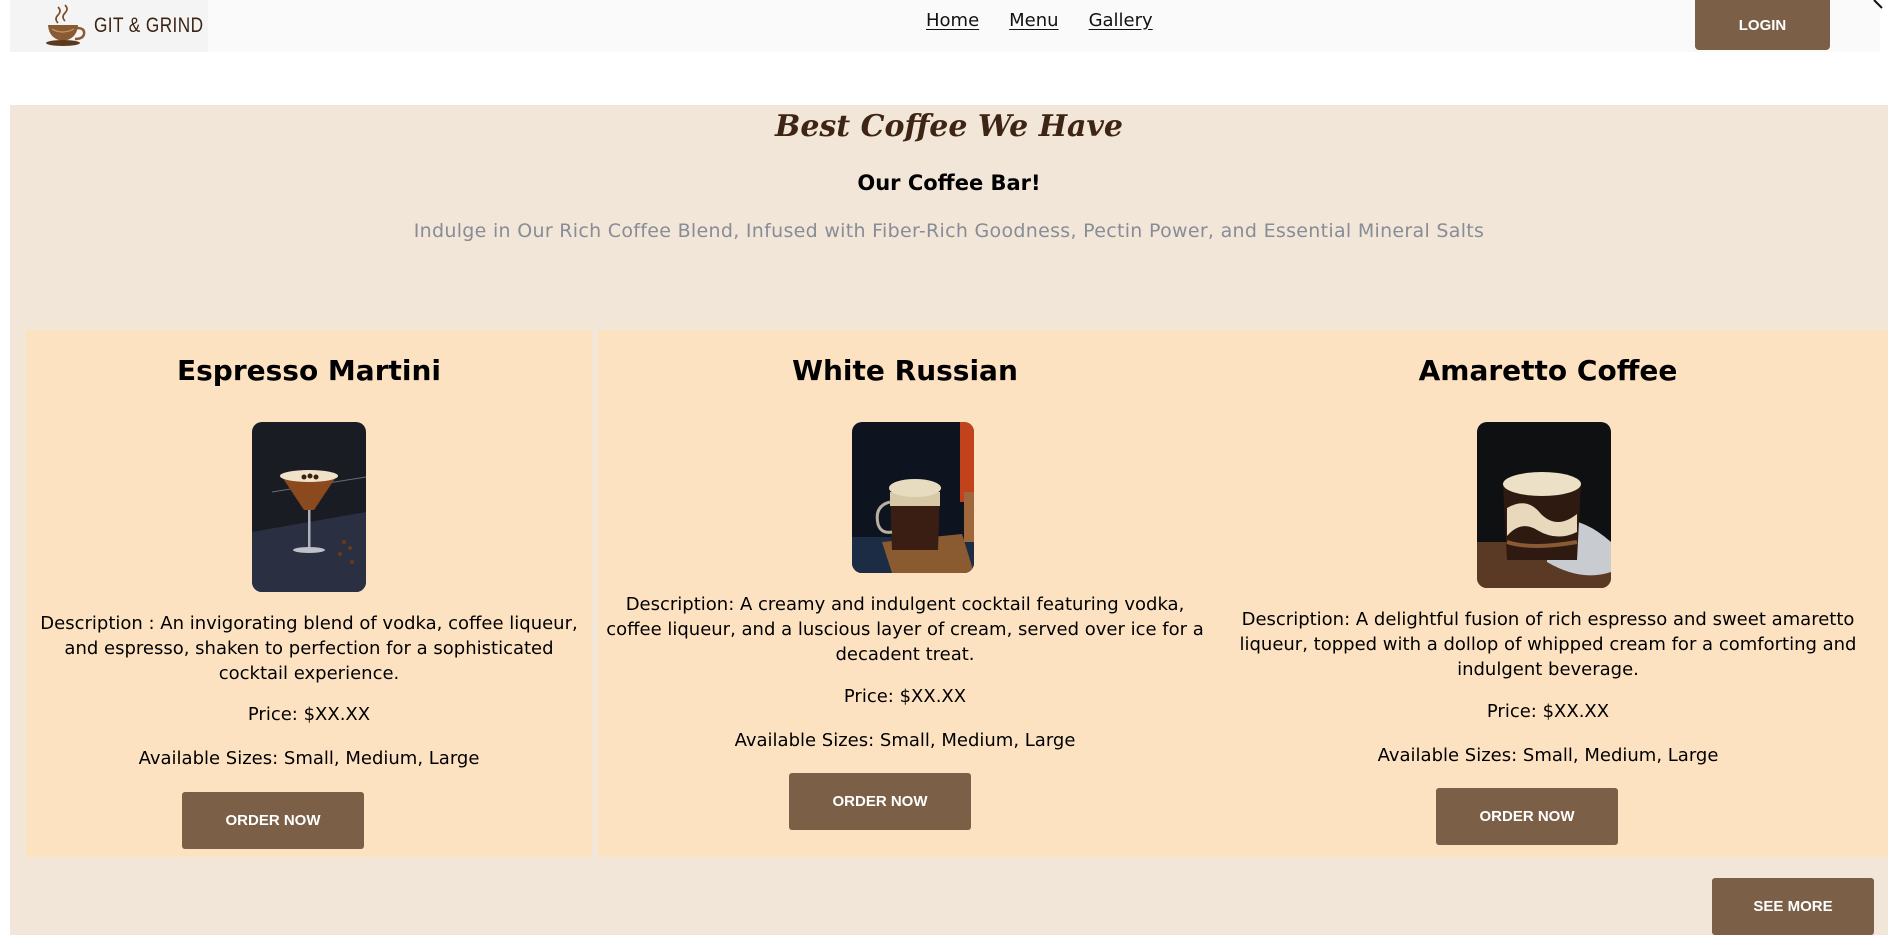  What do you see at coordinates (1762, 25) in the screenshot?
I see `login-button: LOGIN` at bounding box center [1762, 25].